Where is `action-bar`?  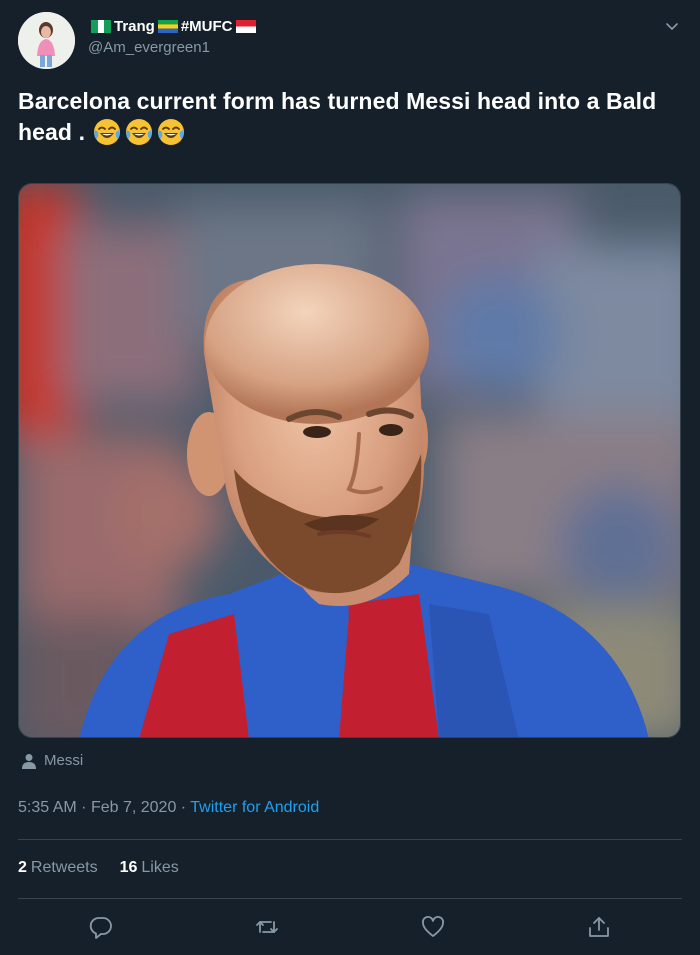
action-bar is located at coordinates (350, 927).